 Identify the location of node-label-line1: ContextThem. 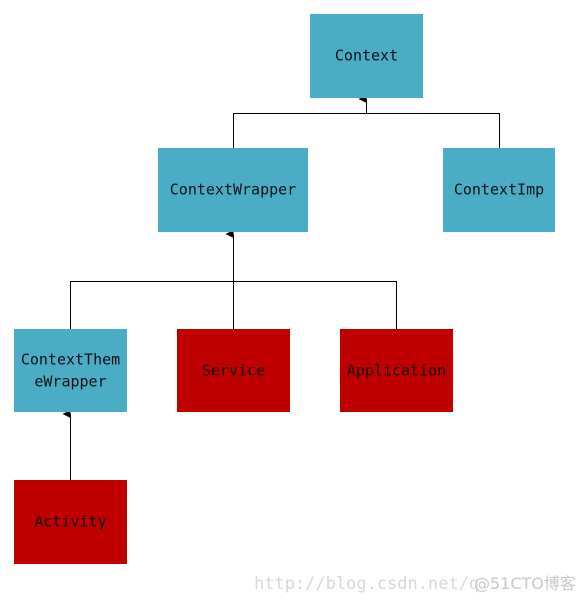
(70, 360).